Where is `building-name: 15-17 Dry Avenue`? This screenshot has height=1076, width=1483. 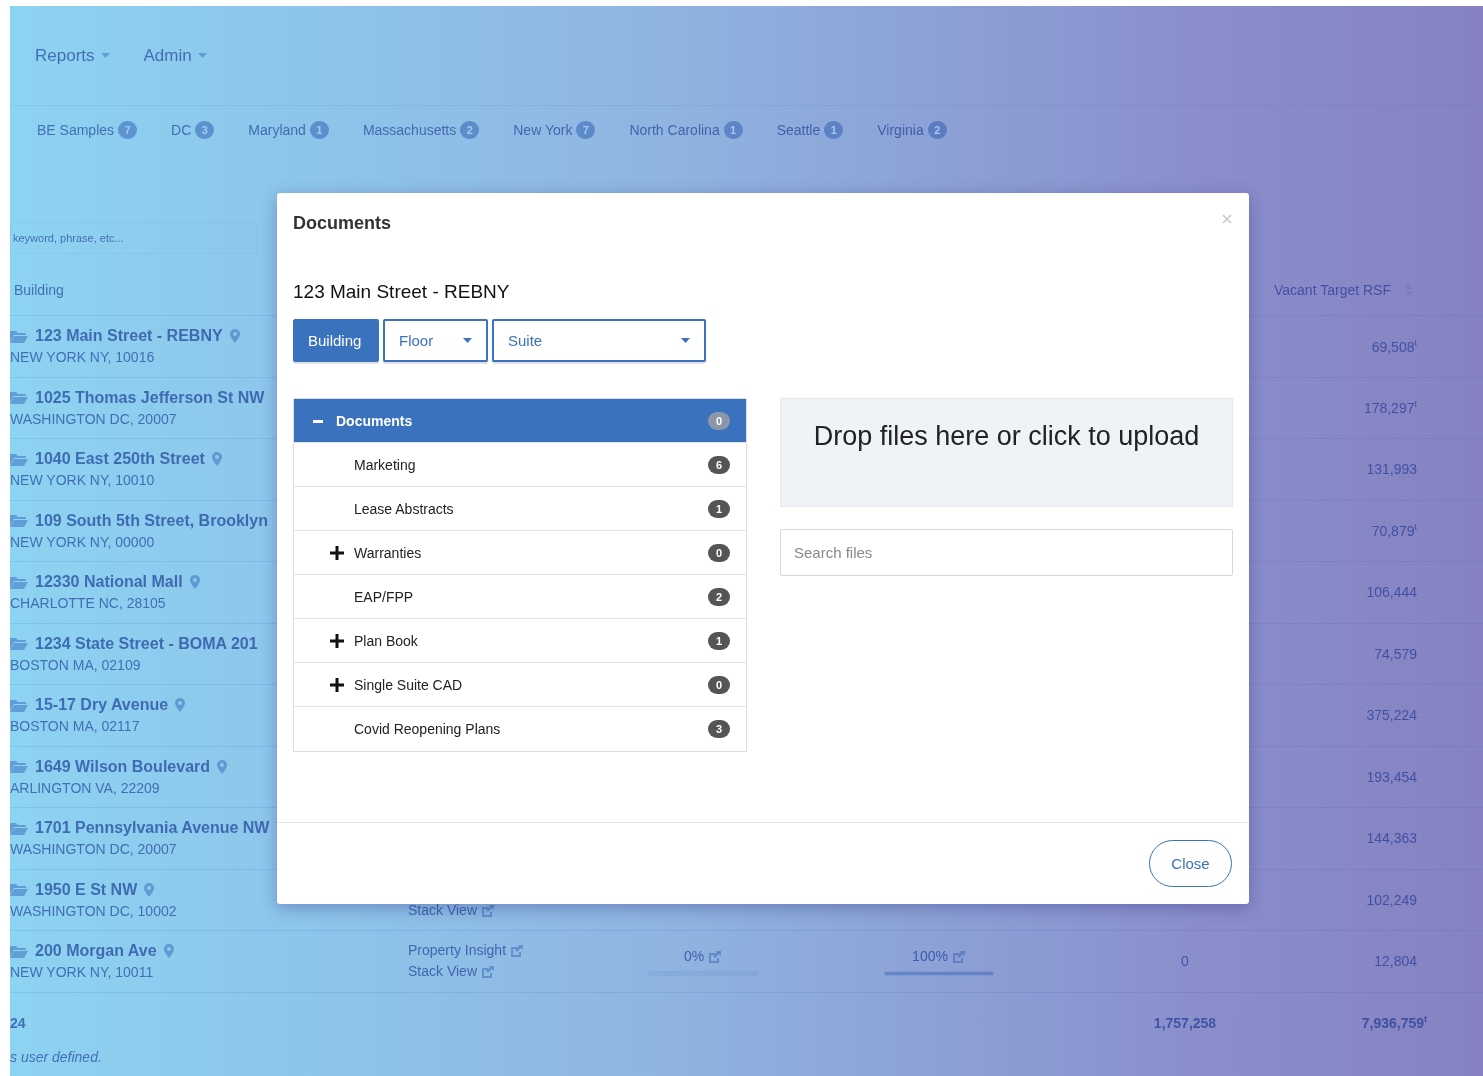
building-name: 15-17 Dry Avenue is located at coordinates (98, 705).